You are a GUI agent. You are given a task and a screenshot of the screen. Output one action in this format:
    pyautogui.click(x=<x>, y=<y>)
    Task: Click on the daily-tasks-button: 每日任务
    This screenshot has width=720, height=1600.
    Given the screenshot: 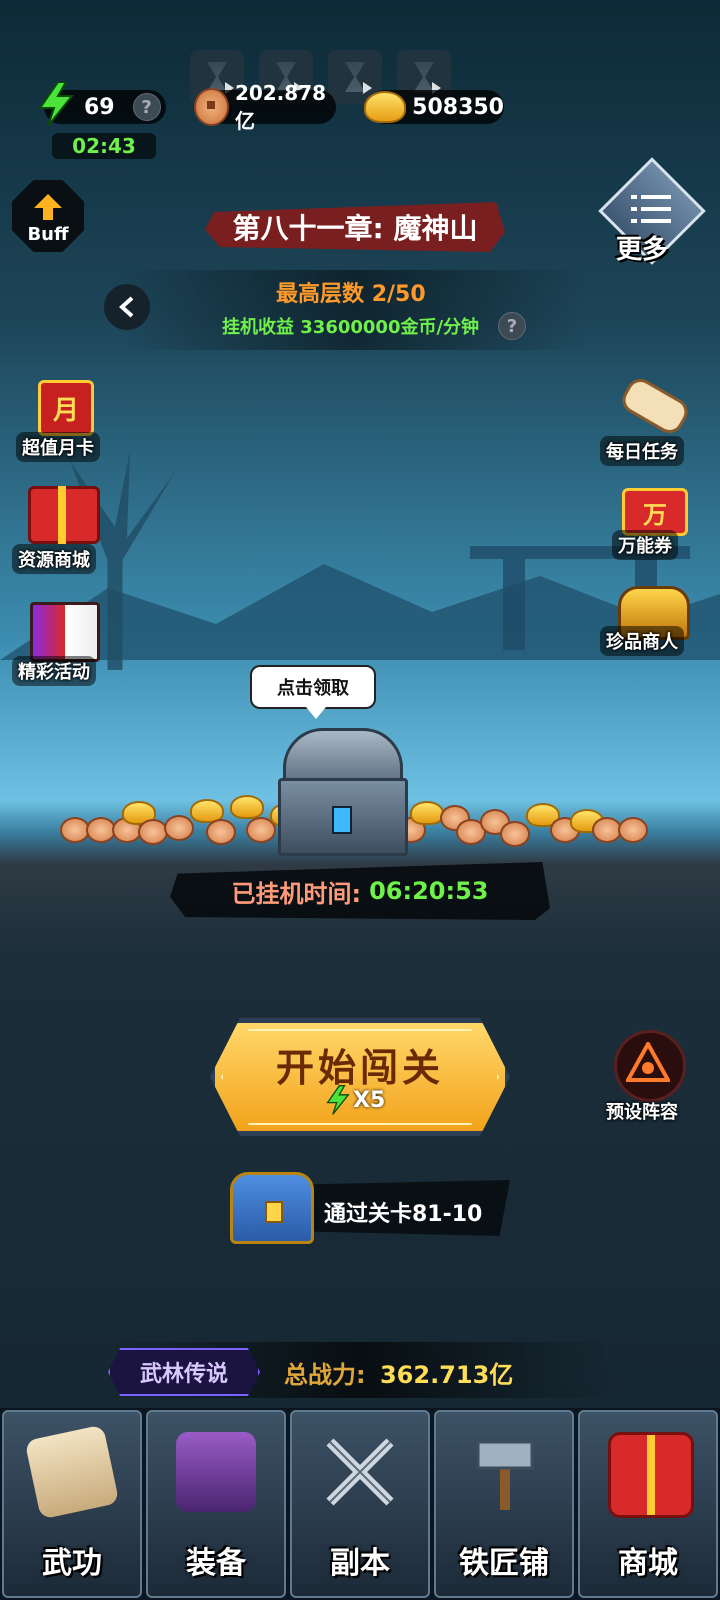 What is the action you would take?
    pyautogui.click(x=655, y=419)
    